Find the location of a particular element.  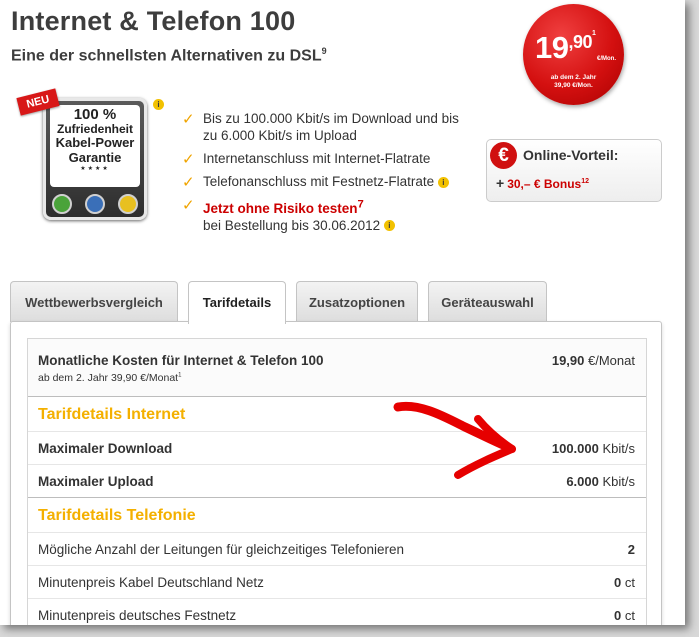

row-number: 2 is located at coordinates (631, 549).